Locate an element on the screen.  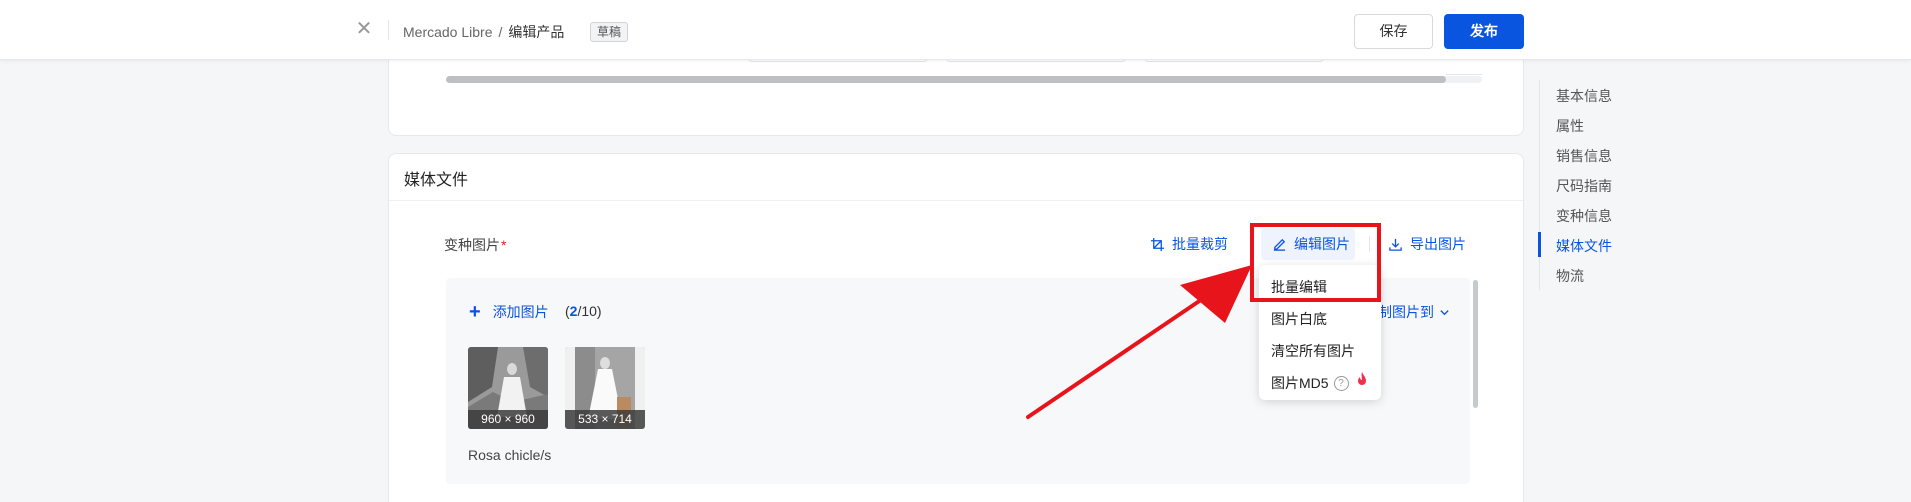
add-image-button: + 添加图片 is located at coordinates (509, 312).